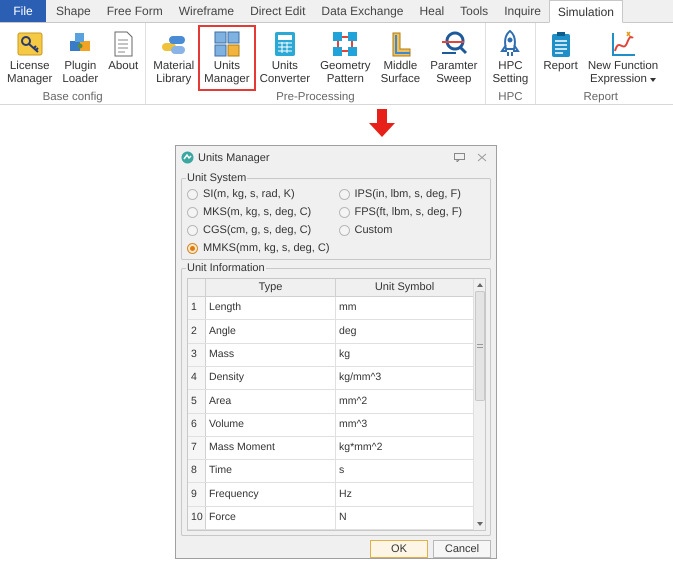 This screenshot has height=571, width=673. Describe the element at coordinates (343, 517) in the screenshot. I see `table-cell-text: N` at that location.